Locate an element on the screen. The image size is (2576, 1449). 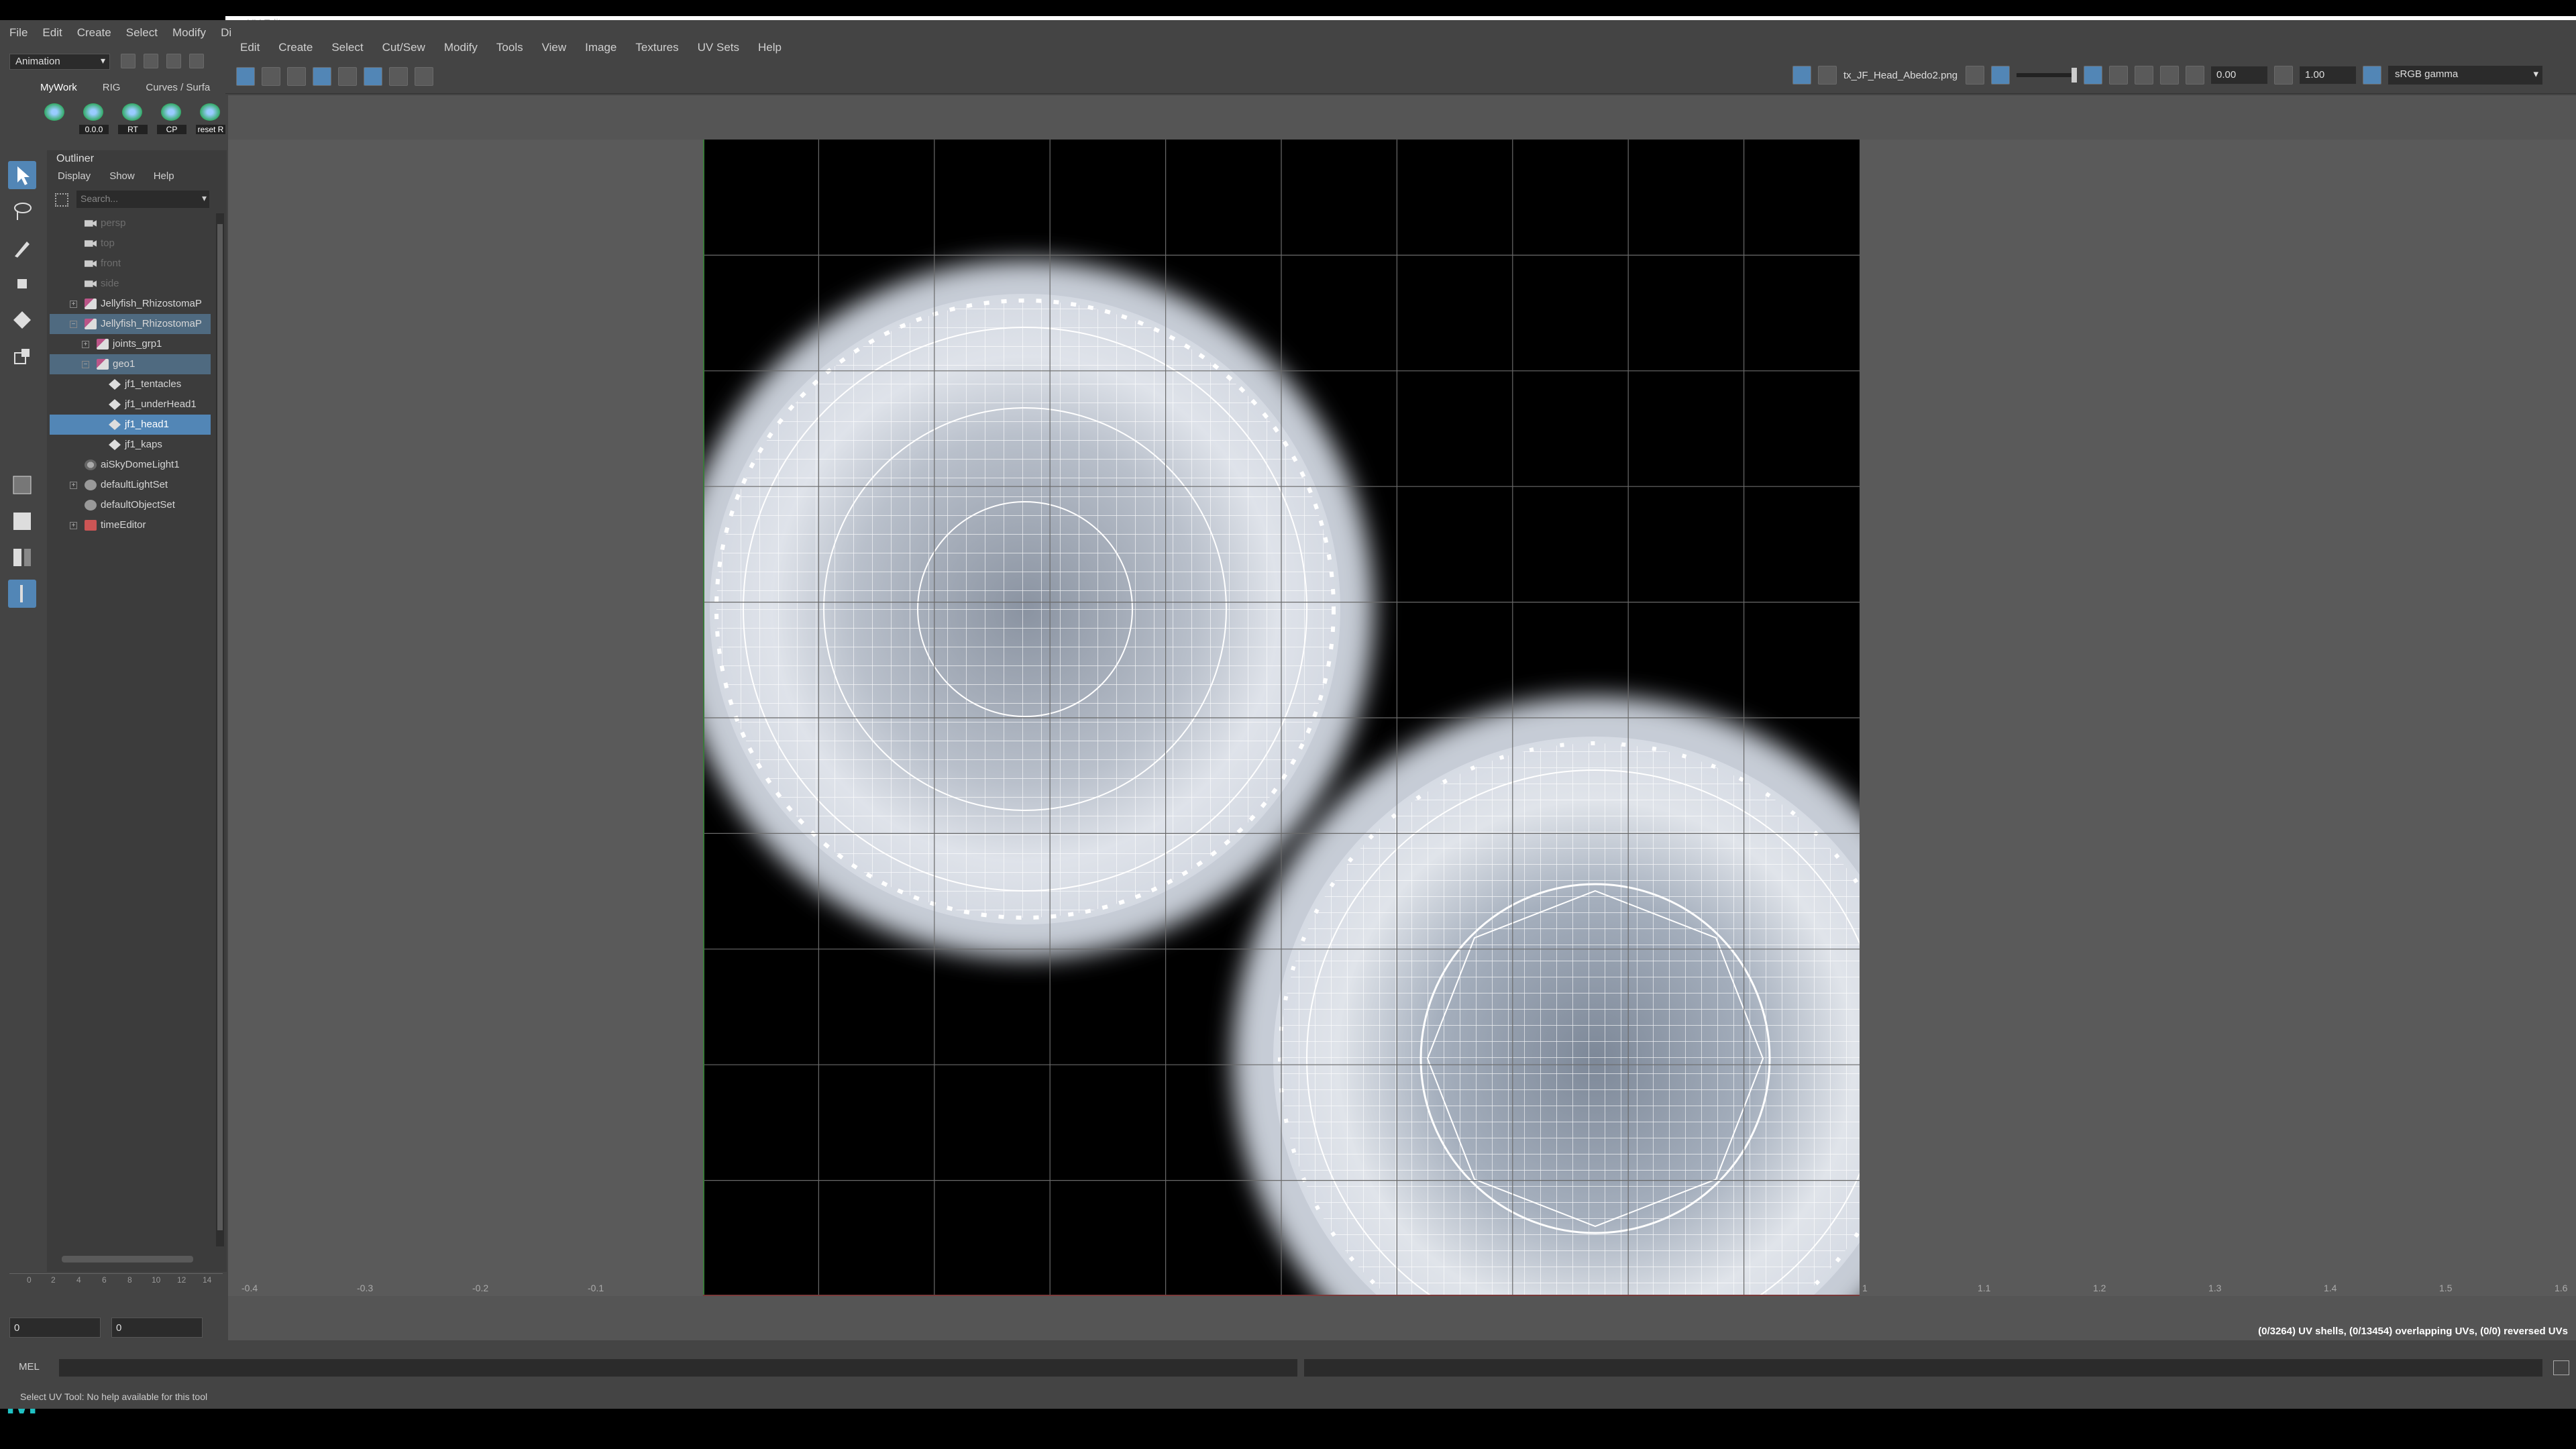
outliner-item-front: front is located at coordinates (130, 264).